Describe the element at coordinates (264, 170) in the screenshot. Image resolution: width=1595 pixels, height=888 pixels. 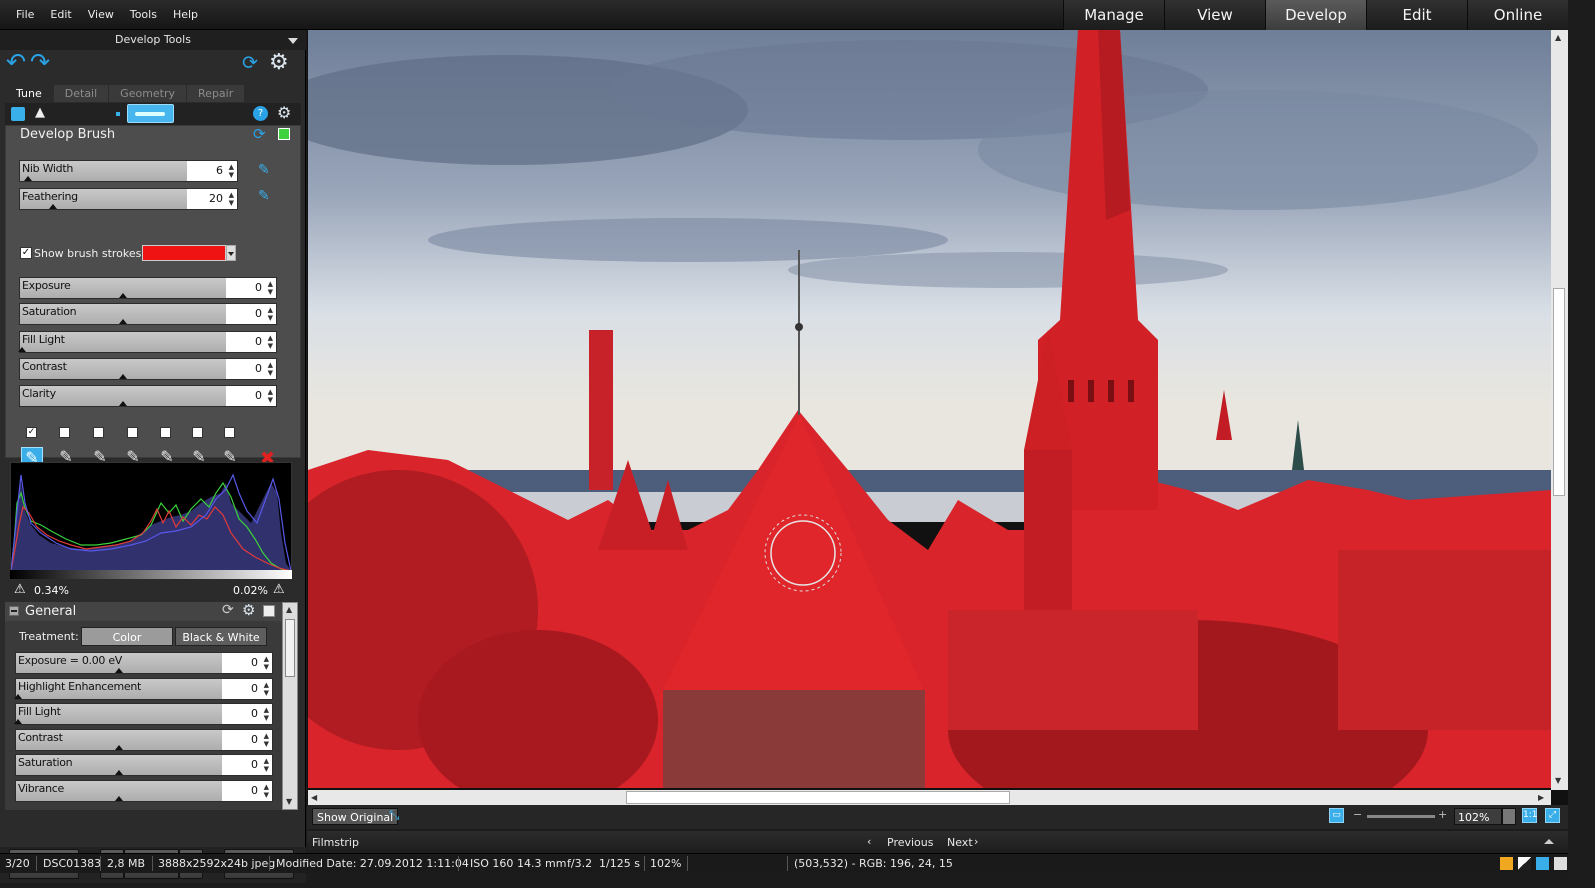
I see `brush-pen-icon: ✎` at that location.